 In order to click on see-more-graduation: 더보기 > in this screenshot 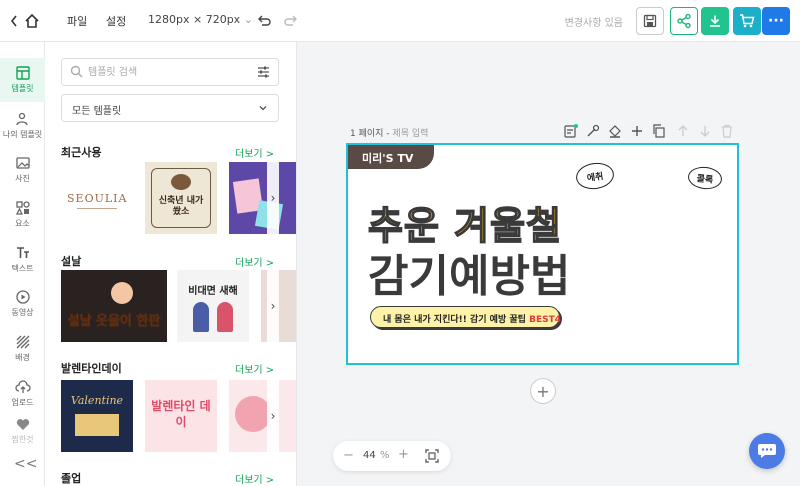, I will do `click(254, 478)`.